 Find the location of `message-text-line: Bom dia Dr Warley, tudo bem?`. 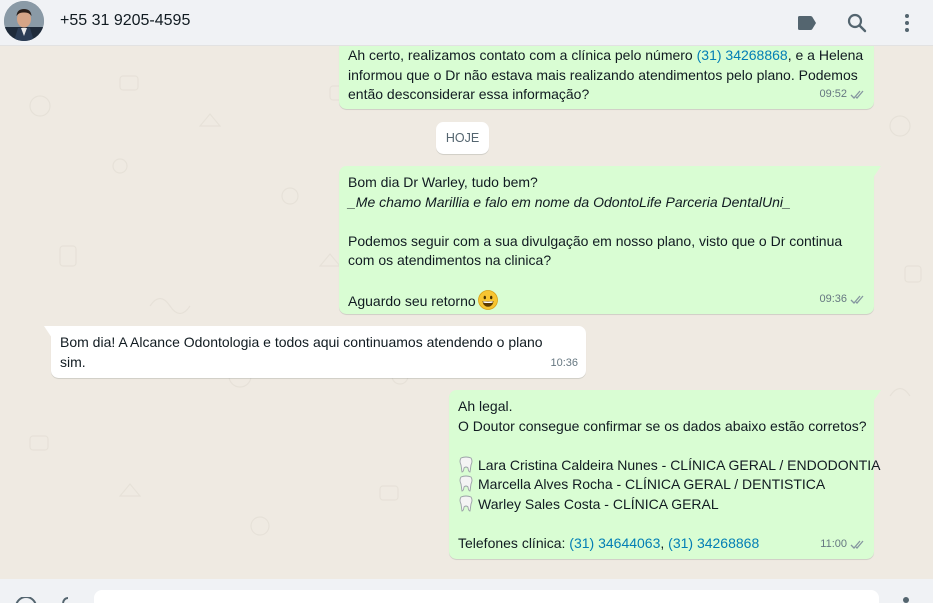

message-text-line: Bom dia Dr Warley, tudo bem? is located at coordinates (443, 182).